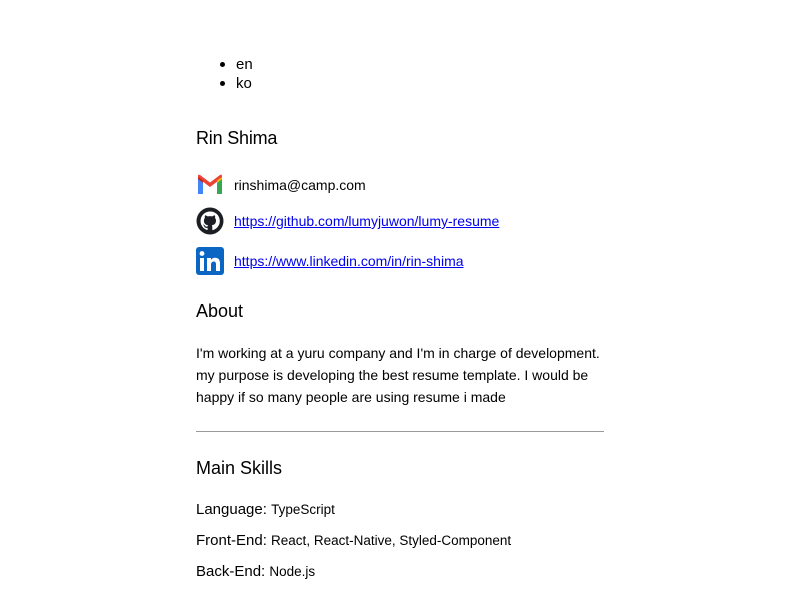  I want to click on language-option-en: en, so click(235, 64).